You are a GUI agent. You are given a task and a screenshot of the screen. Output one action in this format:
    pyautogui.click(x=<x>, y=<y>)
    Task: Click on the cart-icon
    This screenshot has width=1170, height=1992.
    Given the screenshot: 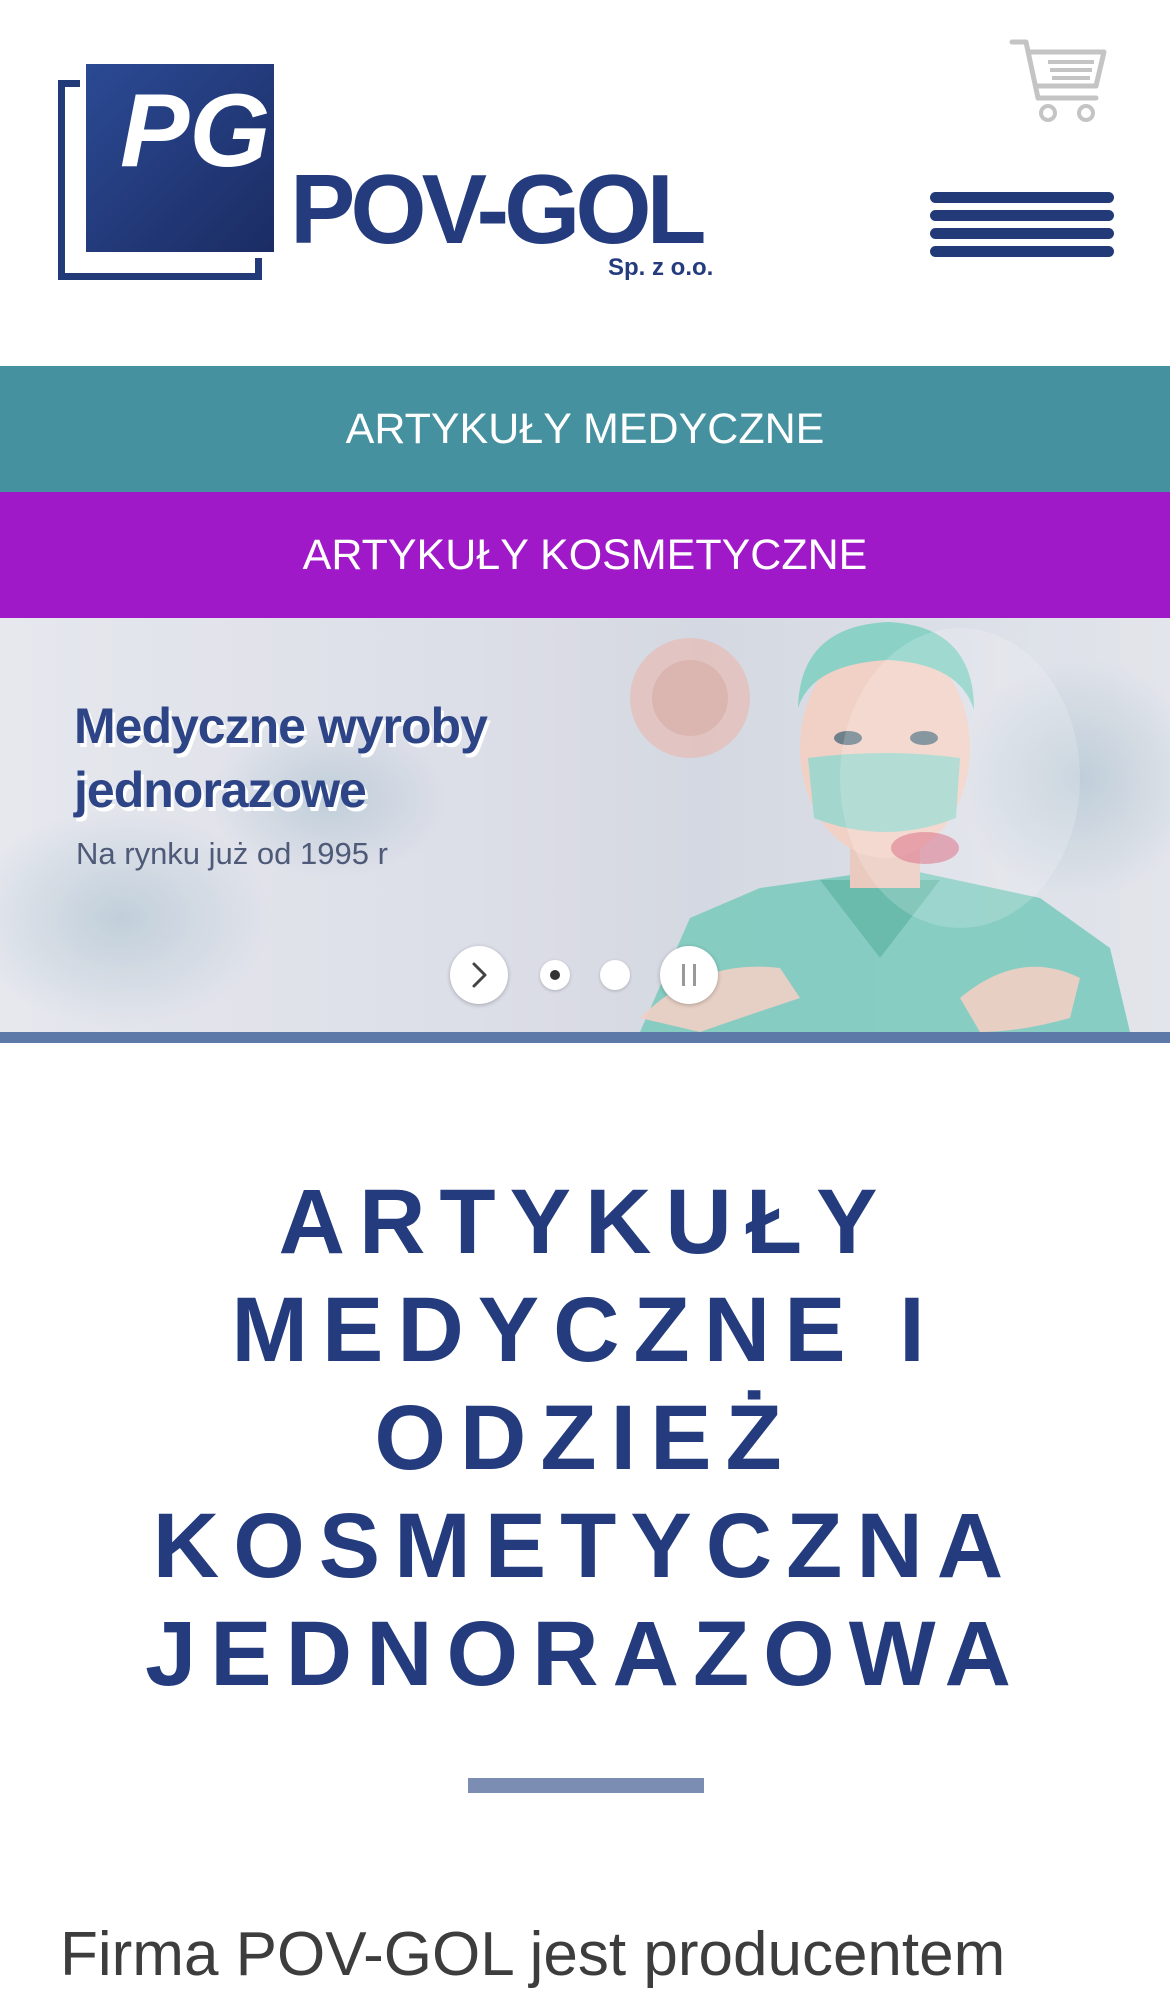 What is the action you would take?
    pyautogui.click(x=1058, y=81)
    